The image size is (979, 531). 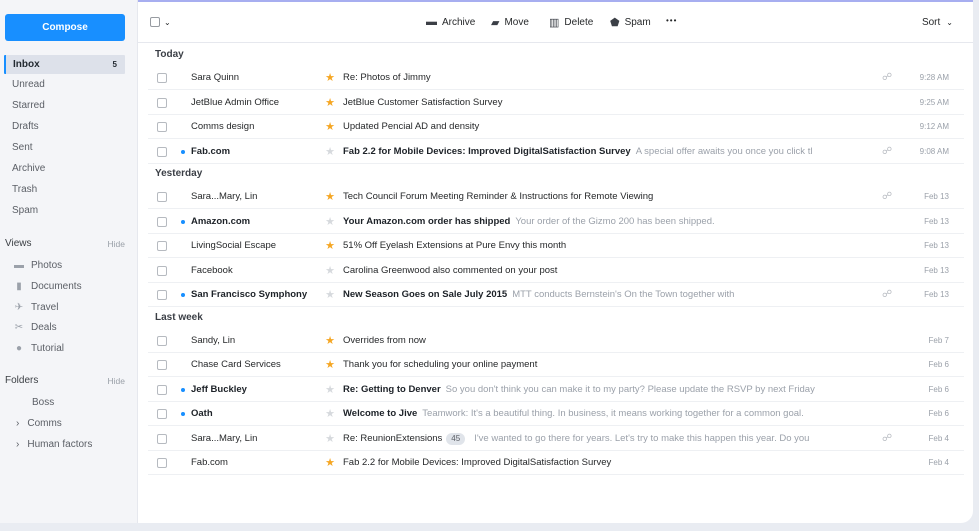 I want to click on tutorial-icon: ●, so click(x=19, y=348).